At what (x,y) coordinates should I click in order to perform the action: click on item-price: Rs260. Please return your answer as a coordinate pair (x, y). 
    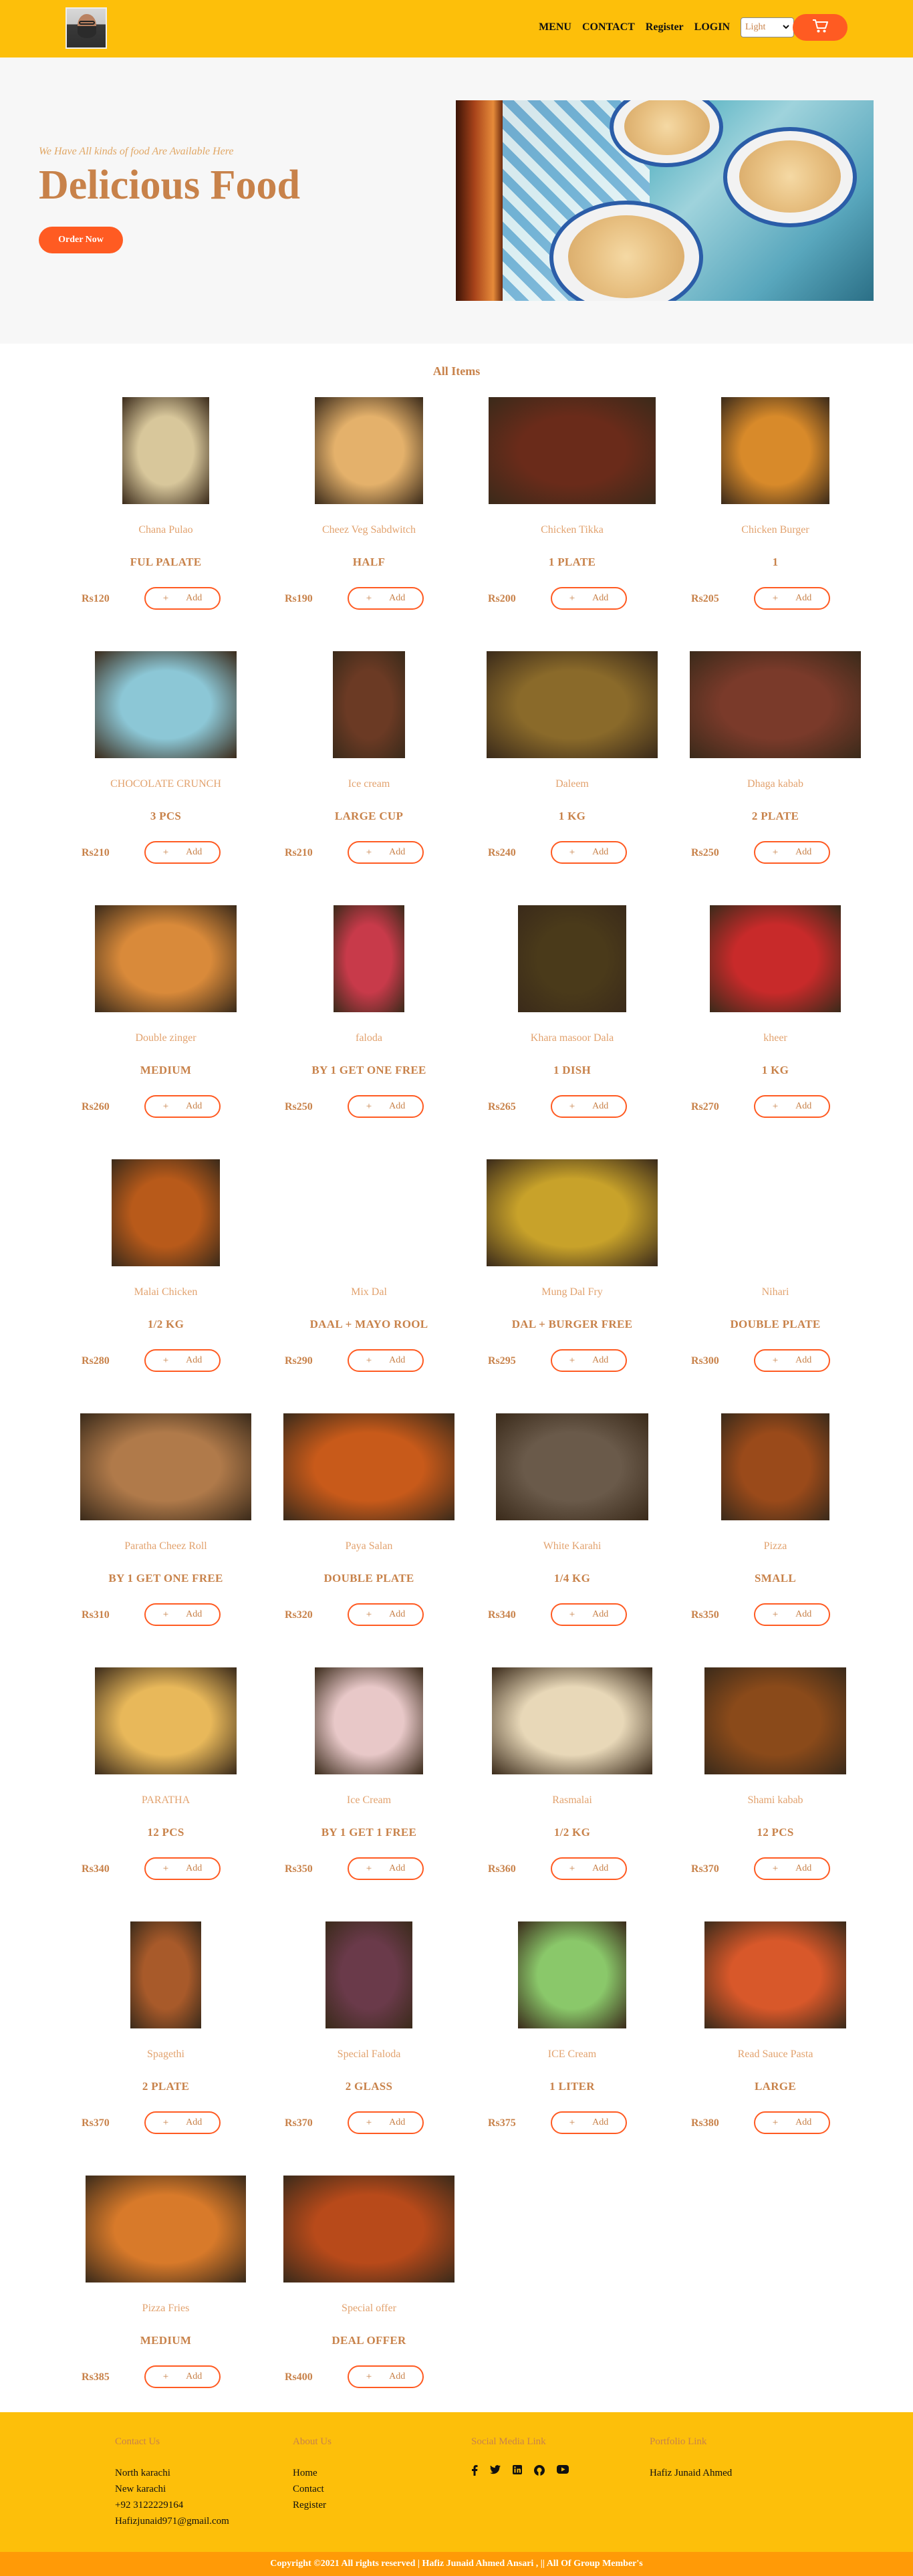
    Looking at the image, I should click on (96, 1107).